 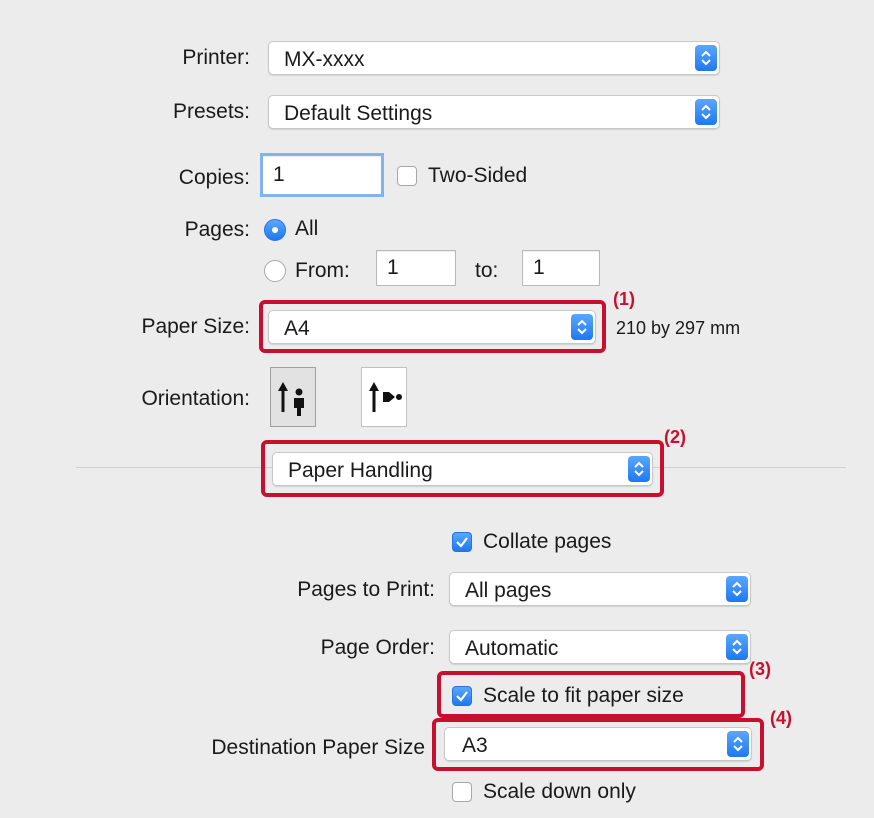 I want to click on portrait-icon, so click(x=291, y=399).